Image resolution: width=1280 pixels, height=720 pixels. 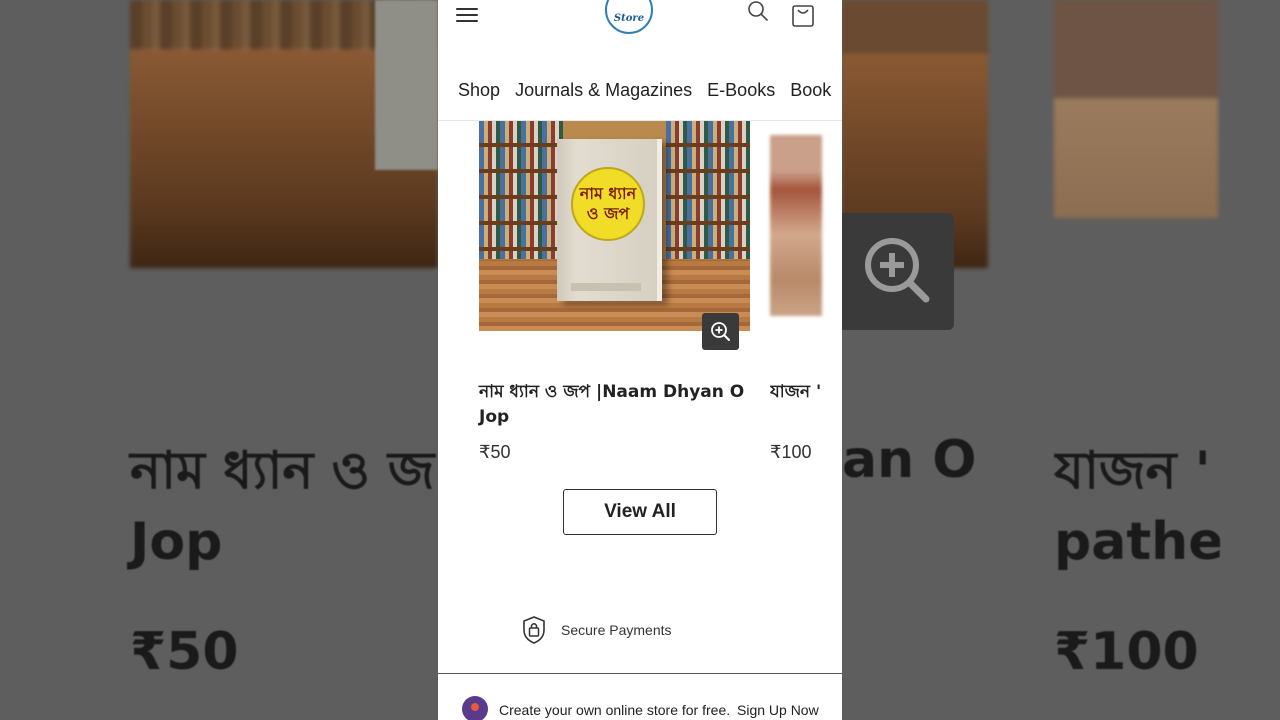 I want to click on search-icon, so click(x=758, y=12).